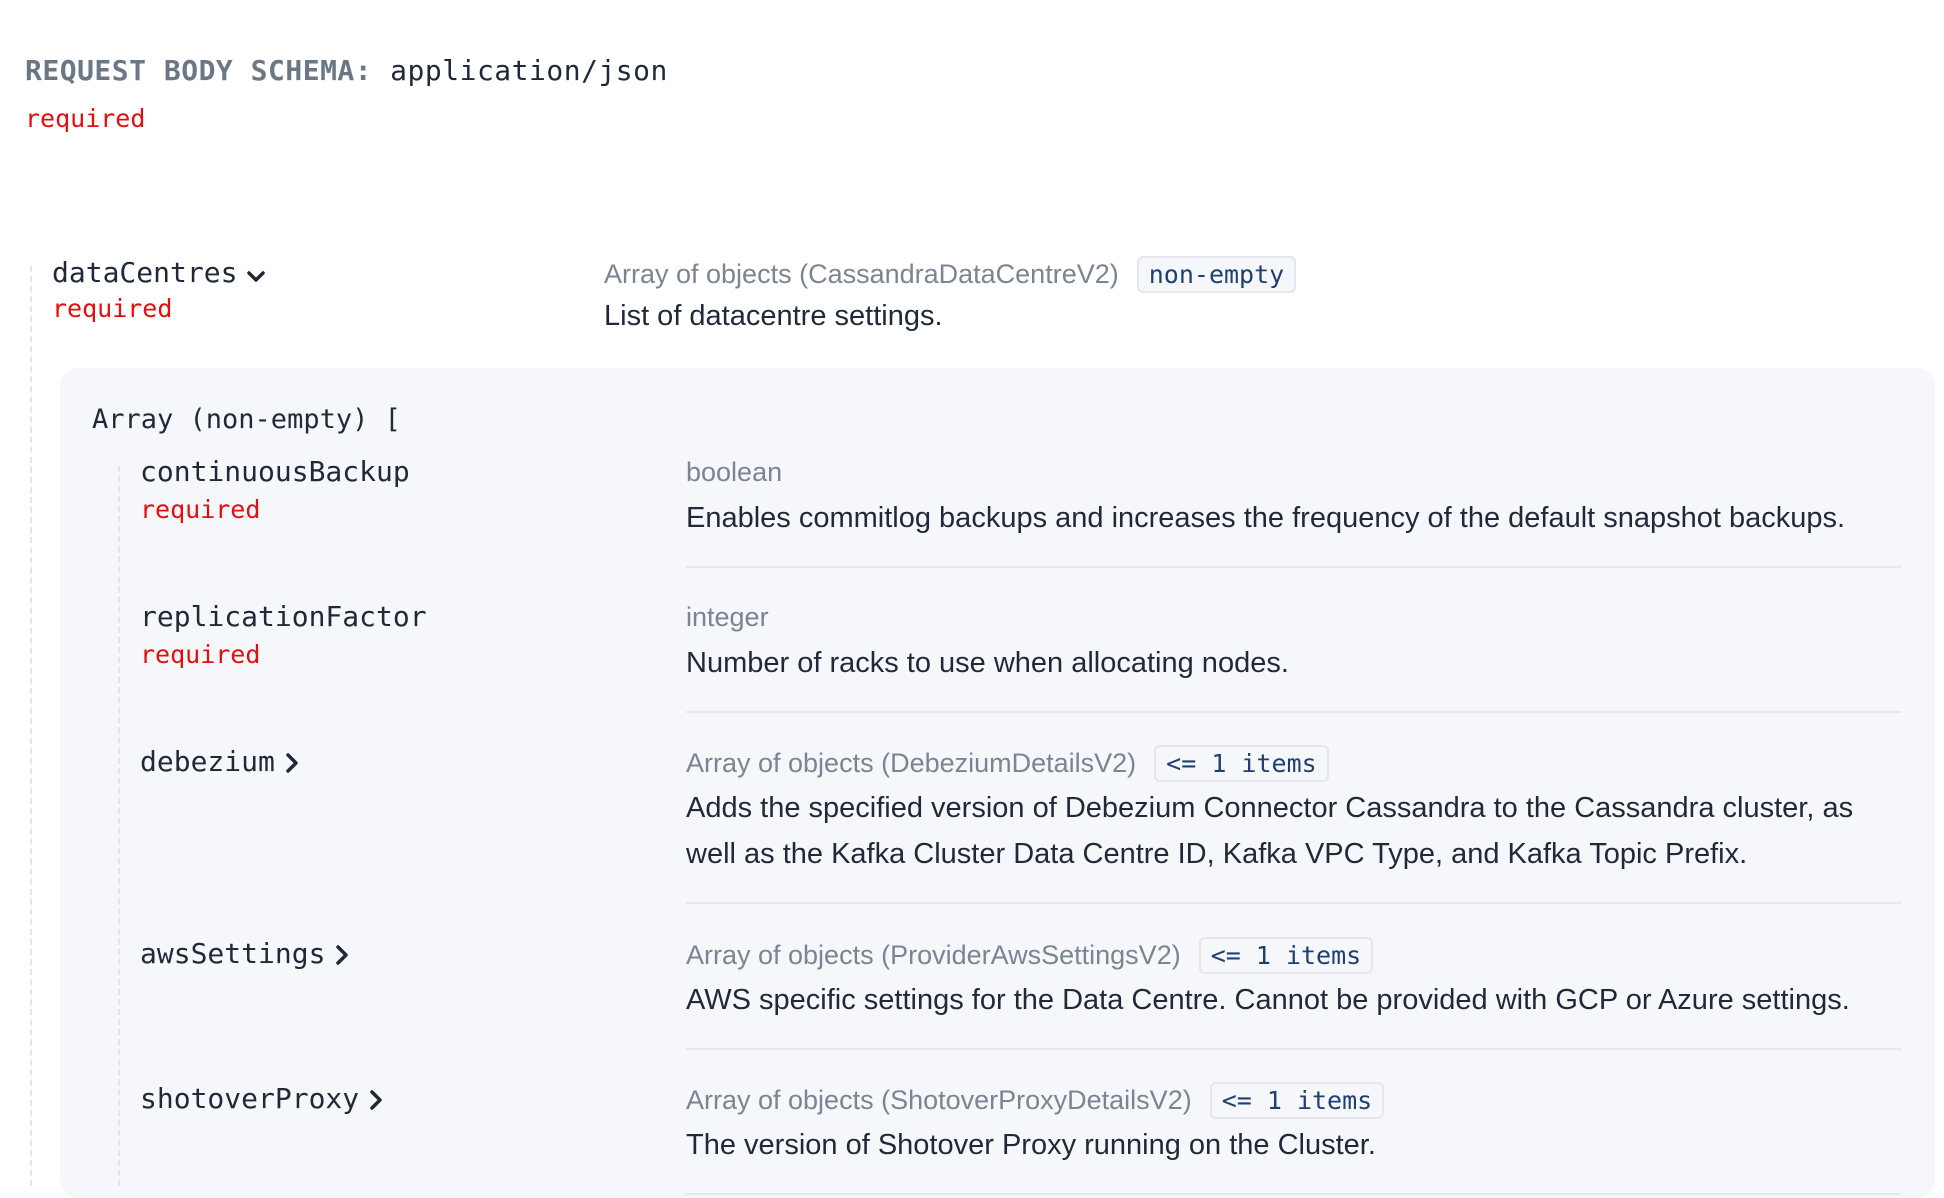  Describe the element at coordinates (31, 726) in the screenshot. I see `tree-line` at that location.